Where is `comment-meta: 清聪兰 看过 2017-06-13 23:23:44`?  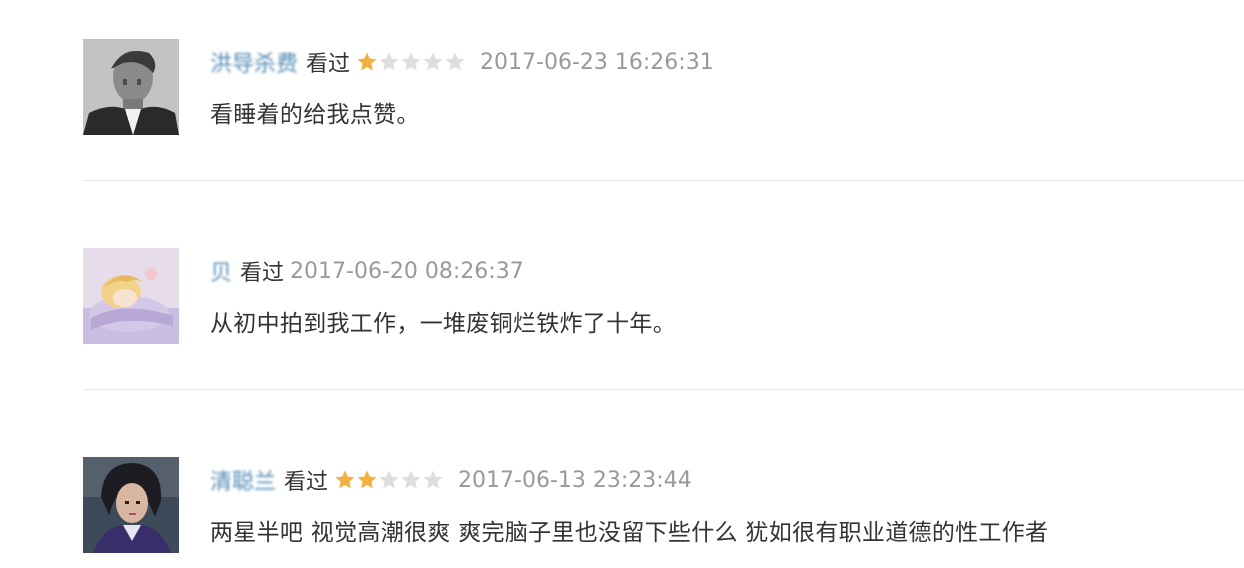
comment-meta: 清聪兰 看过 2017-06-13 23:23:44 is located at coordinates (451, 480).